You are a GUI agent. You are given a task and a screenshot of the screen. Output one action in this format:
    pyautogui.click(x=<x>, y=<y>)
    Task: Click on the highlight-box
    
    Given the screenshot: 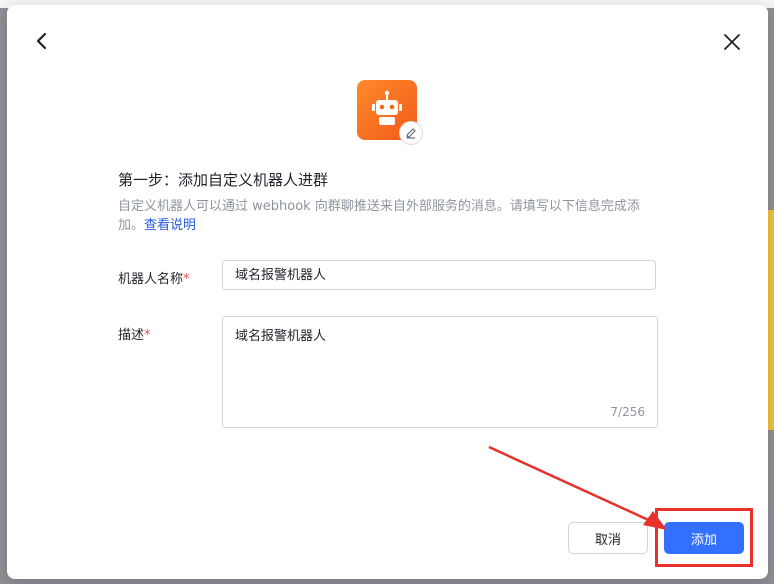 What is the action you would take?
    pyautogui.click(x=704, y=537)
    